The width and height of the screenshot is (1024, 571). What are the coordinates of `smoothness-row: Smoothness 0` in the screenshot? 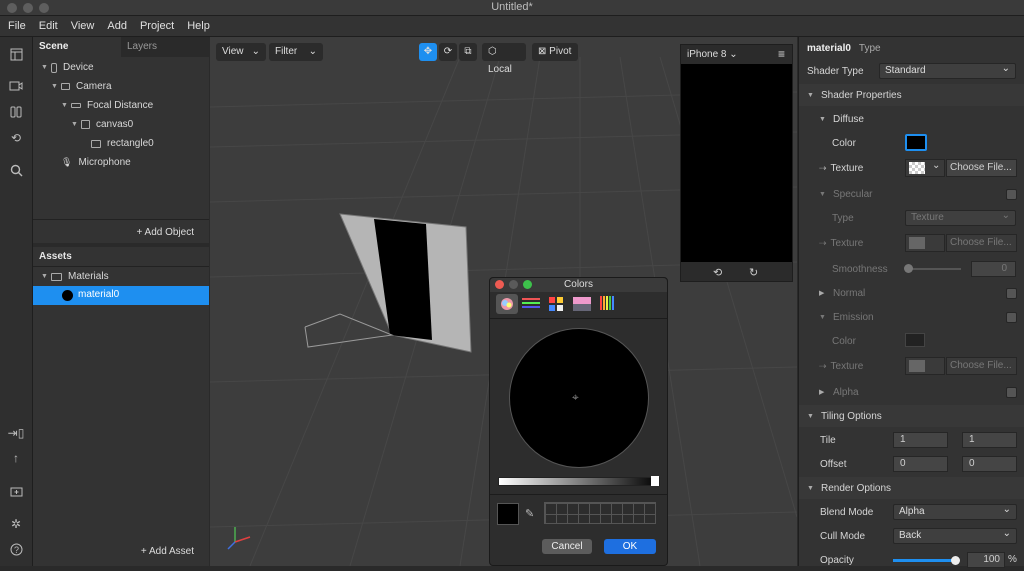 It's located at (911, 269).